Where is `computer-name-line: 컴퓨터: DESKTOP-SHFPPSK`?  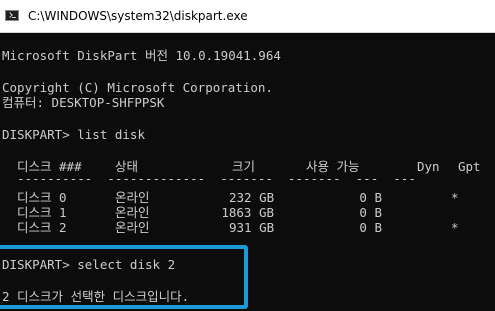 computer-name-line: 컴퓨터: DESKTOP-SHFPPSK is located at coordinates (83, 102).